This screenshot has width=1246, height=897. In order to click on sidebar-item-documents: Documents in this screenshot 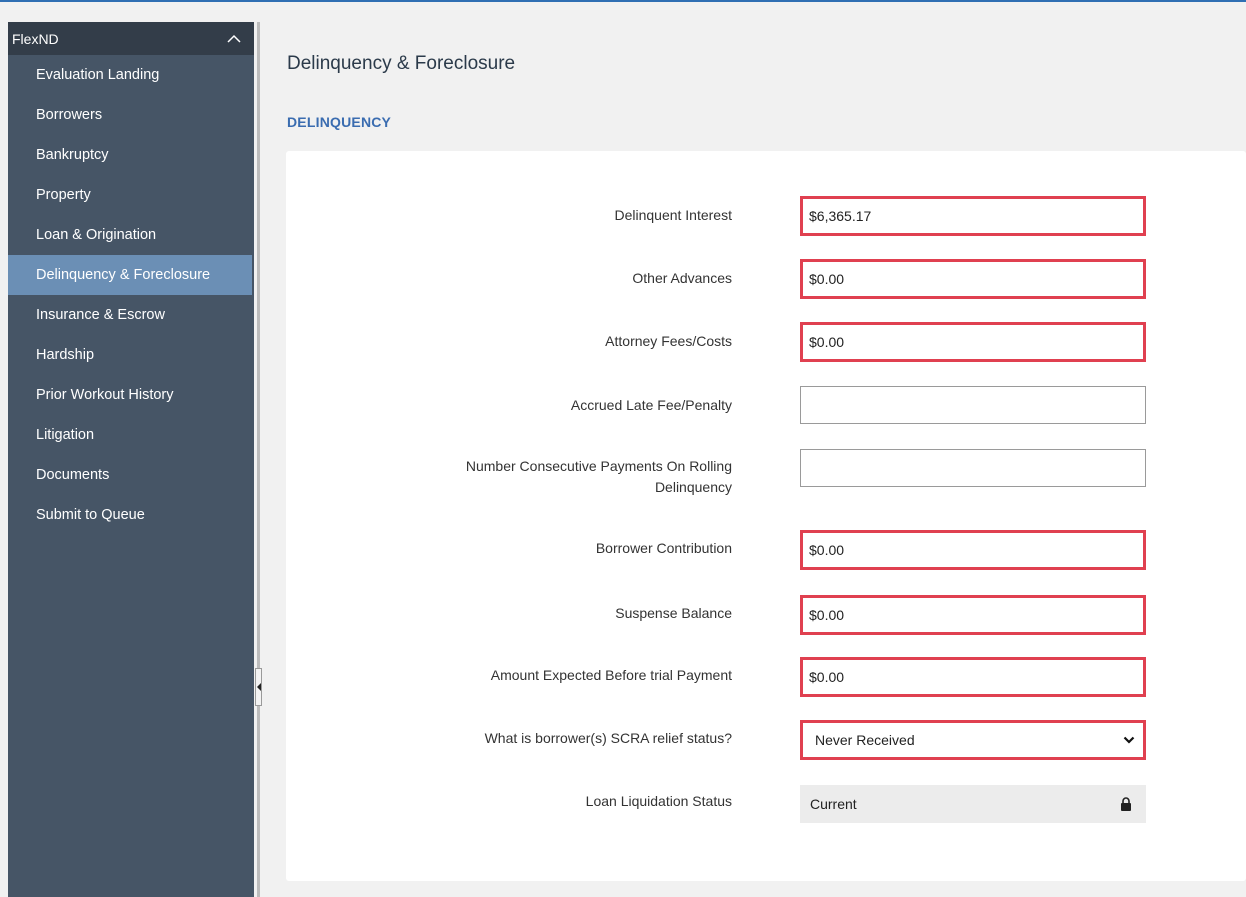, I will do `click(130, 475)`.